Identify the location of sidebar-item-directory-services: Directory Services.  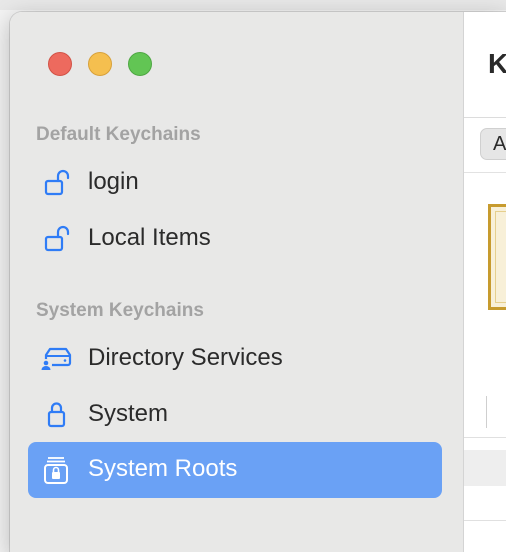
(235, 359).